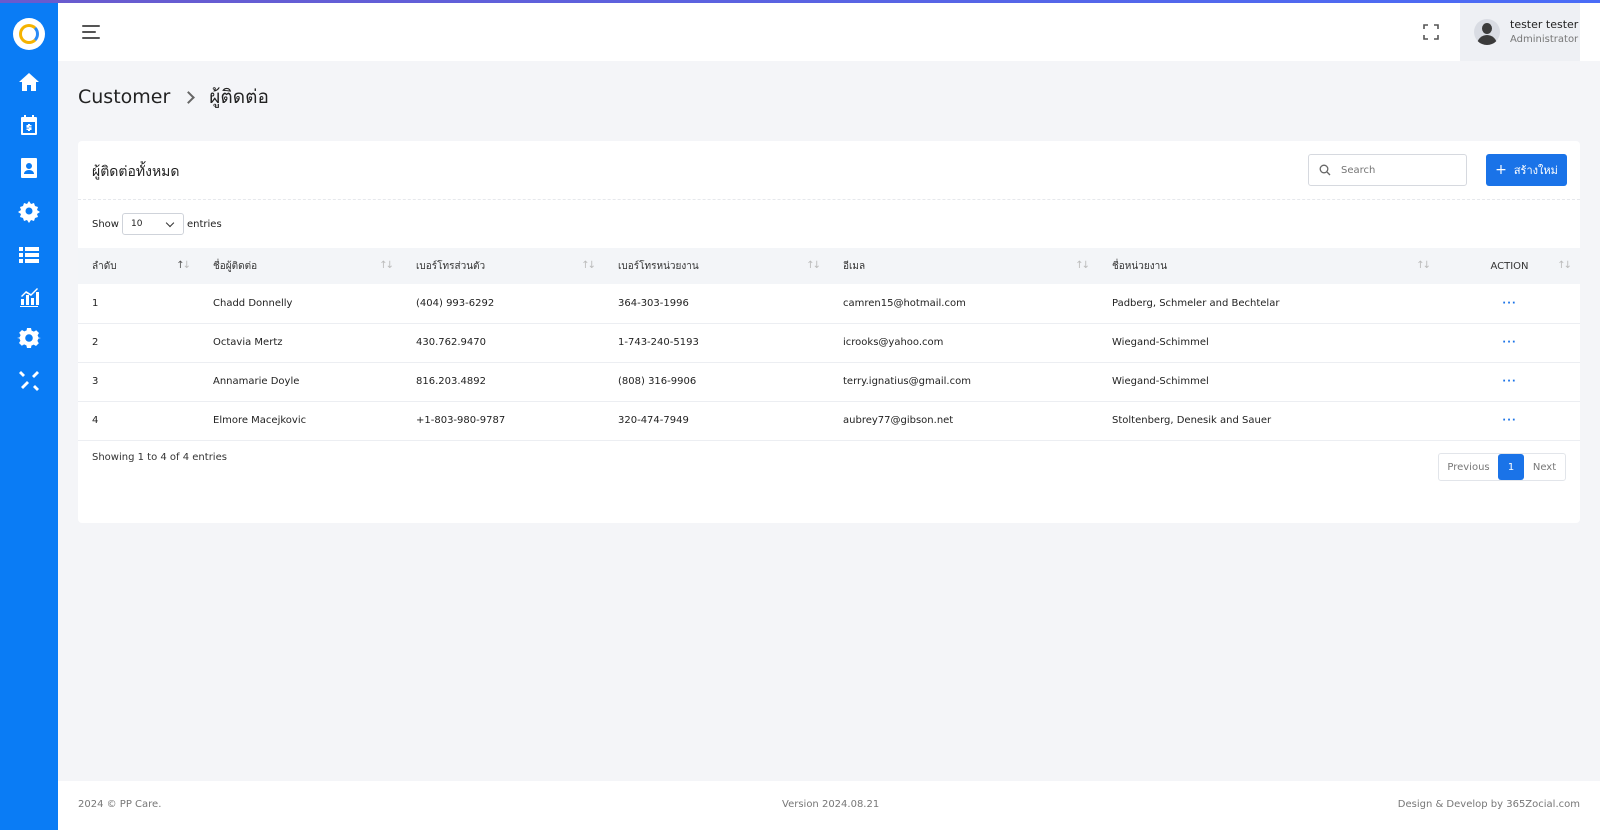 This screenshot has height=830, width=1600. Describe the element at coordinates (1487, 32) in the screenshot. I see `avatar` at that location.